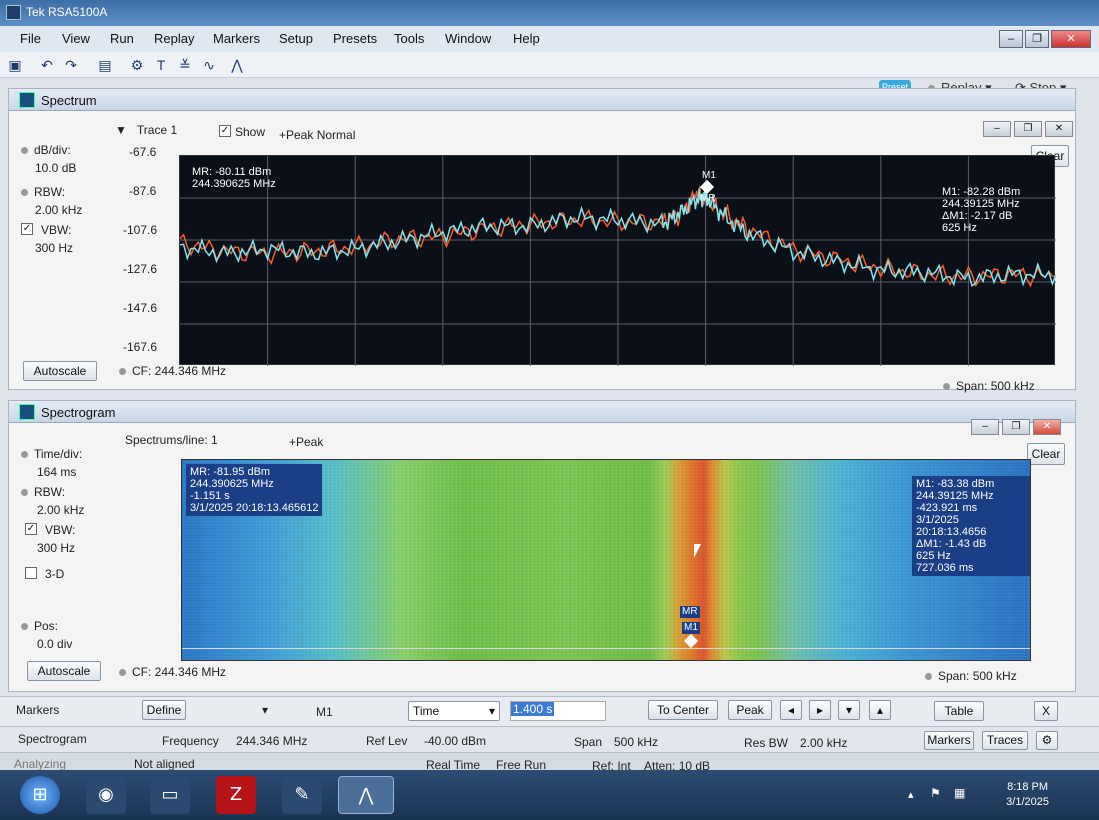 The height and width of the screenshot is (820, 1099). Describe the element at coordinates (170, 795) in the screenshot. I see `file-explorer-icon: ▭` at that location.